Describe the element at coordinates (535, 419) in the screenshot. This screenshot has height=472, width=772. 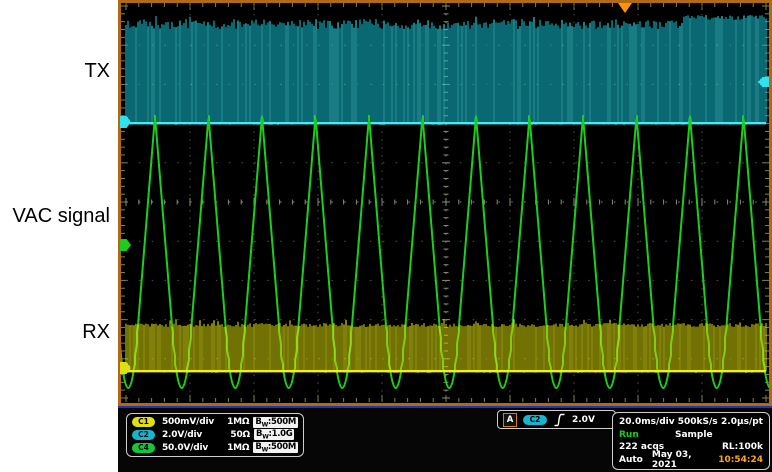
I see `trigger-source-badge: C2` at that location.